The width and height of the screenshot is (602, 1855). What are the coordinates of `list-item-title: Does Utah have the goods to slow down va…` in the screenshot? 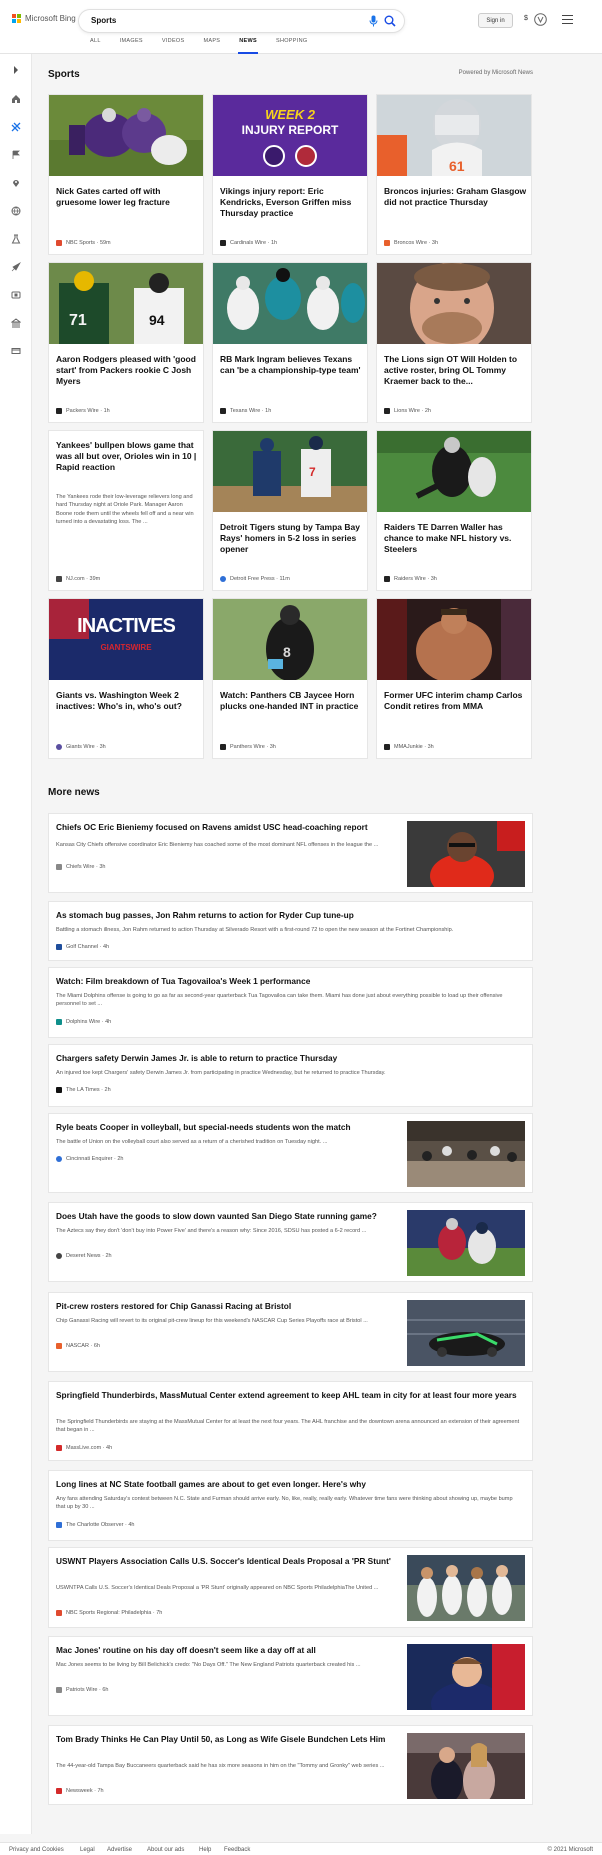 It's located at (228, 1216).